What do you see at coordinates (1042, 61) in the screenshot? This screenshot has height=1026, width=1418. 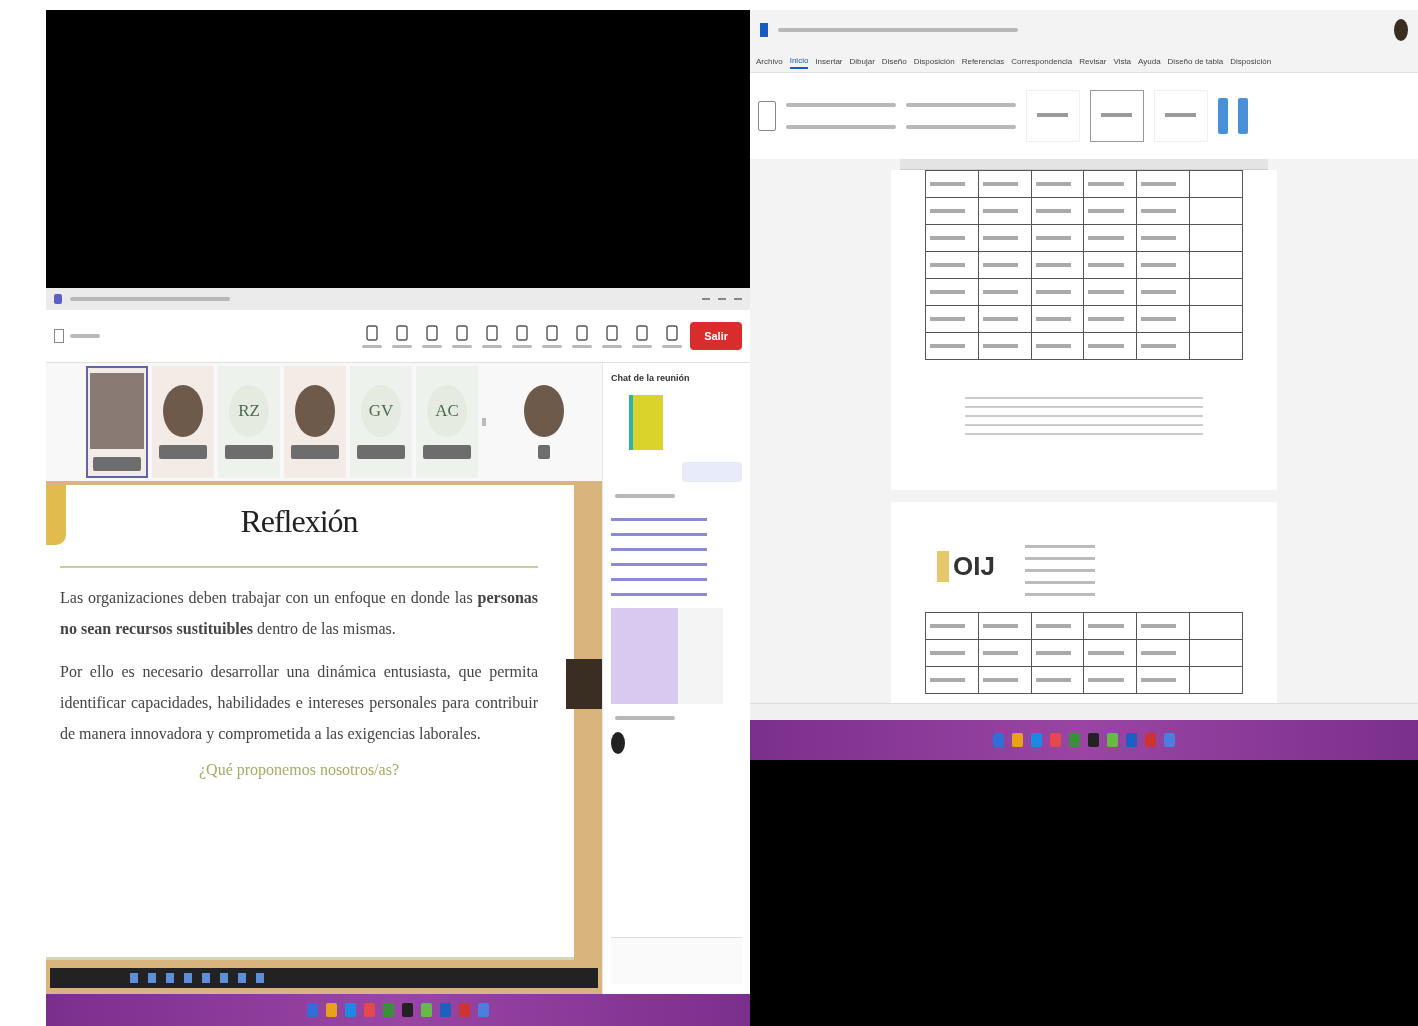 I see `ribbon-tab: Correspondencia` at bounding box center [1042, 61].